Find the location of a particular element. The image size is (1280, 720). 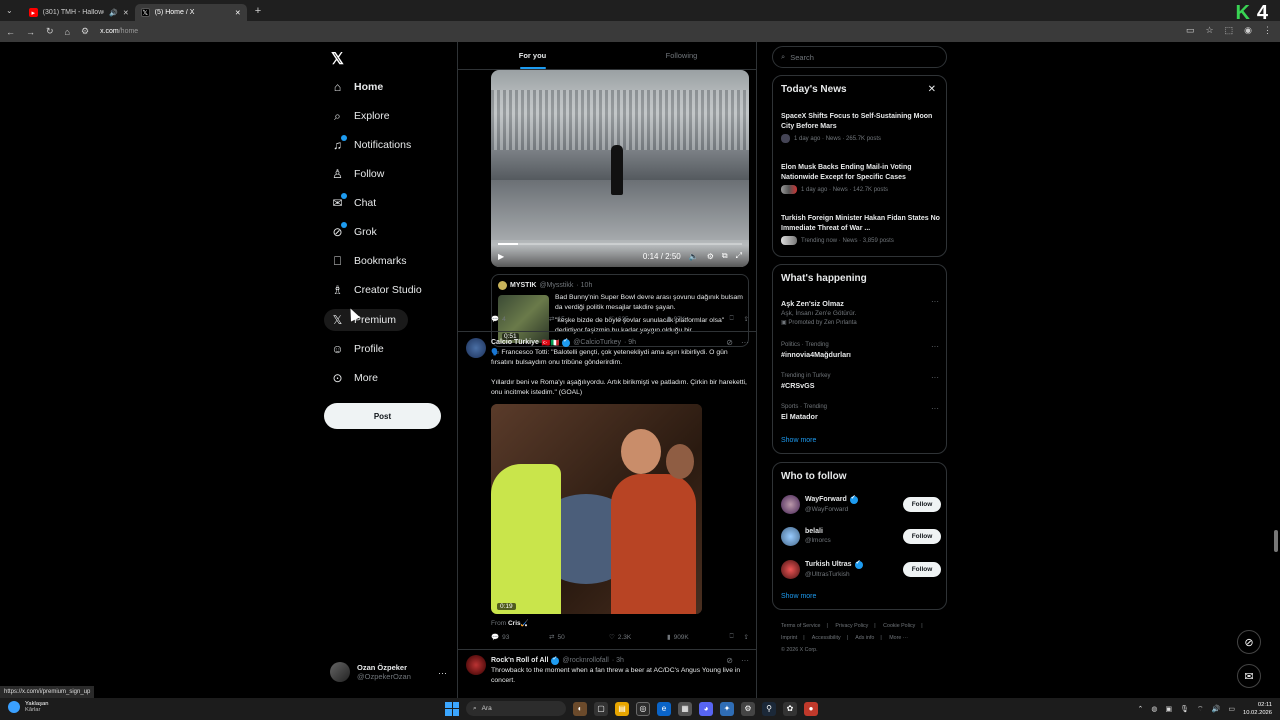

browser-tab-x: 𝕏 (5) Home / X ✕ is located at coordinates (190, 12).